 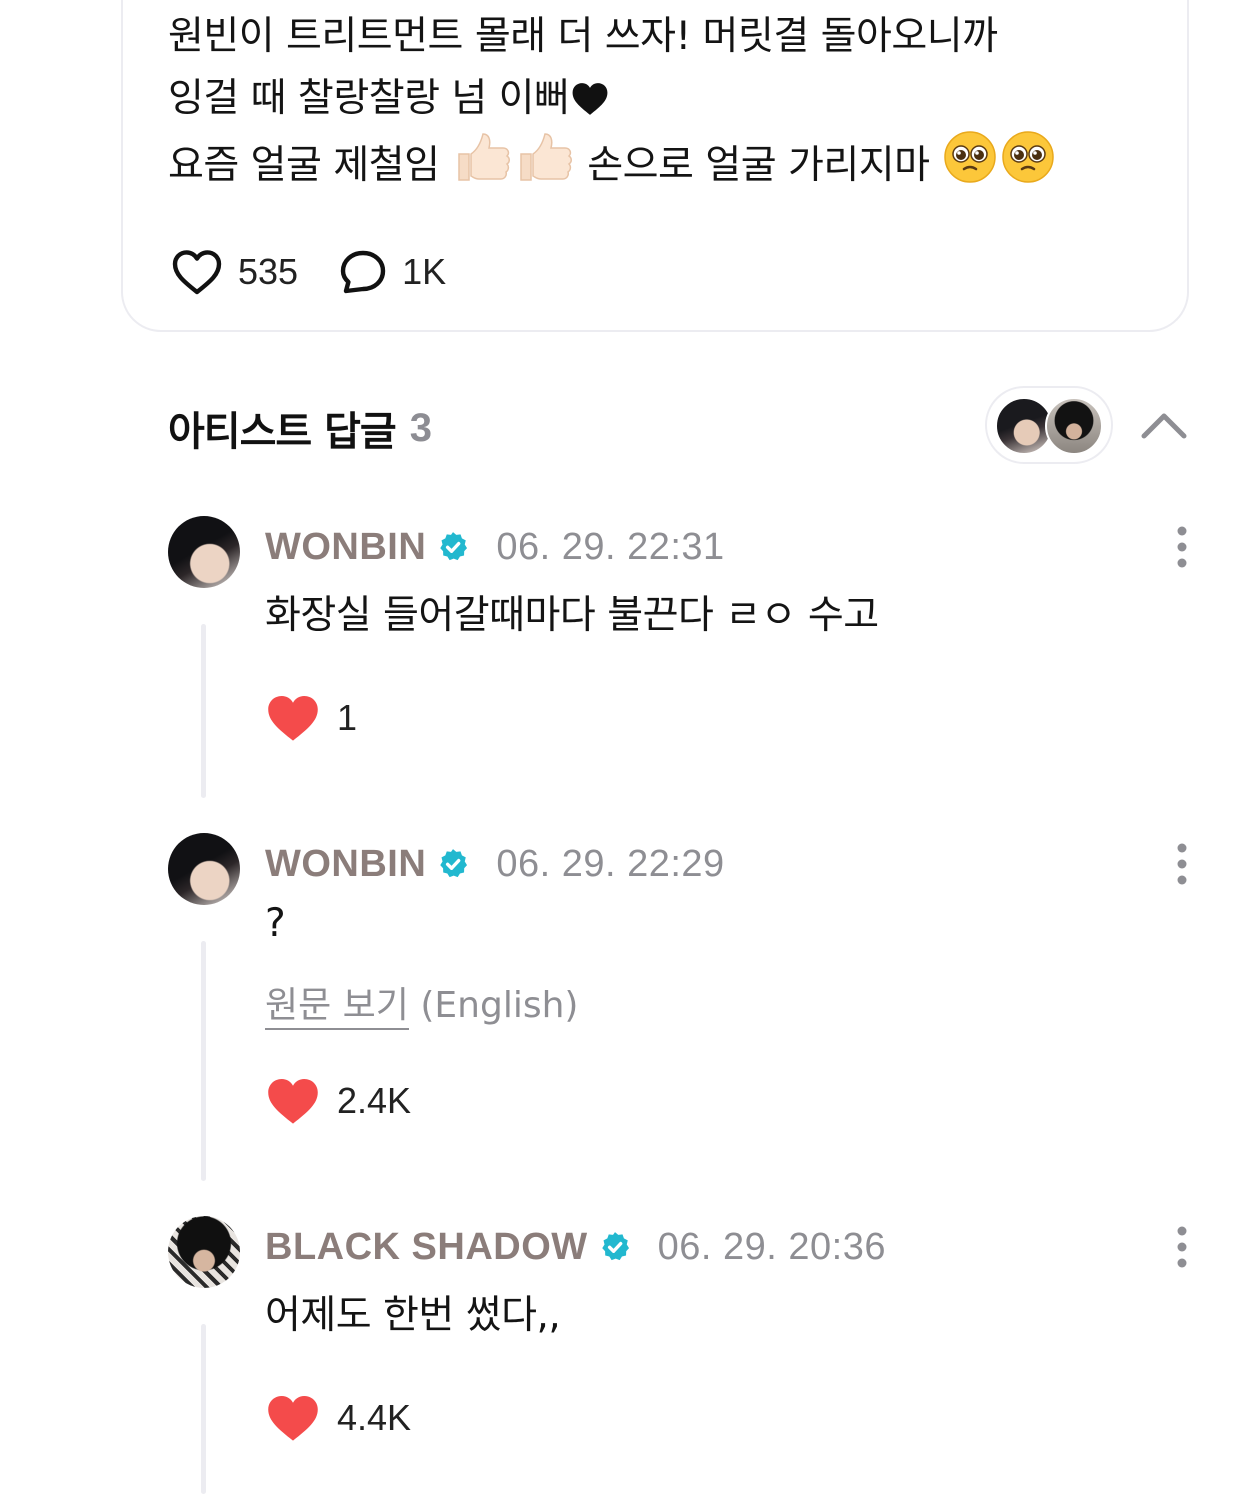 What do you see at coordinates (495, 547) in the screenshot?
I see `comment-header: WONBIN 06. 29. 22:31` at bounding box center [495, 547].